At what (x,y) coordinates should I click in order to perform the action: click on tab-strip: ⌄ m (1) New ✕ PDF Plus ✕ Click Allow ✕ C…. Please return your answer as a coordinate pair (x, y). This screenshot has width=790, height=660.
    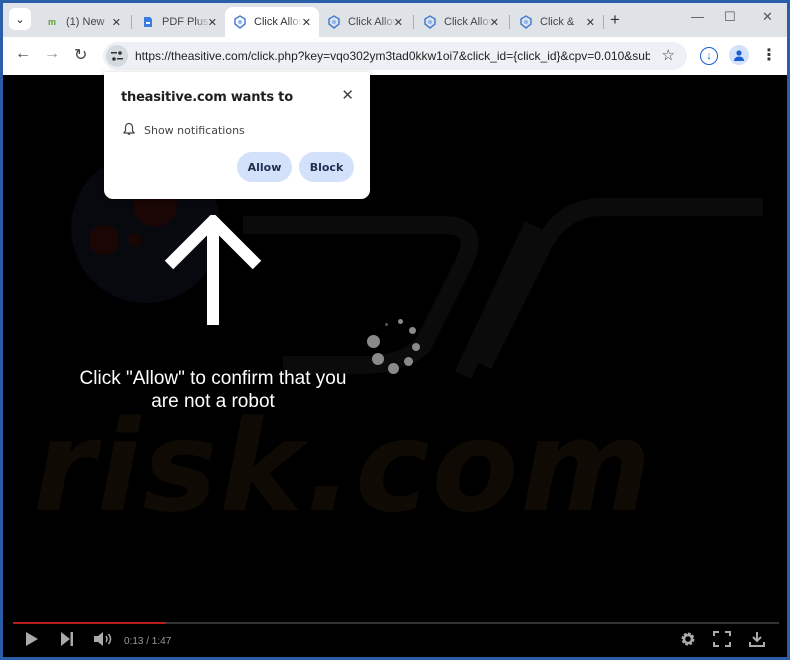
    Looking at the image, I should click on (395, 20).